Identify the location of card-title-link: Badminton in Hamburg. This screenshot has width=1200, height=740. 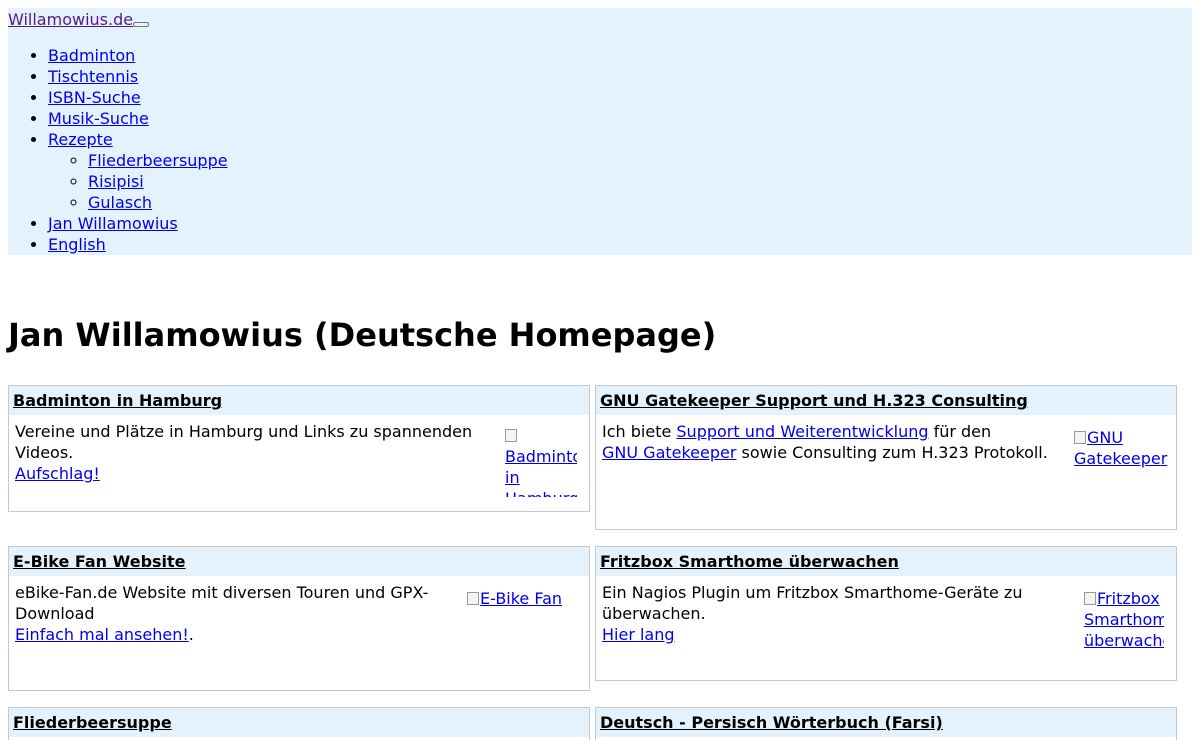
(117, 400).